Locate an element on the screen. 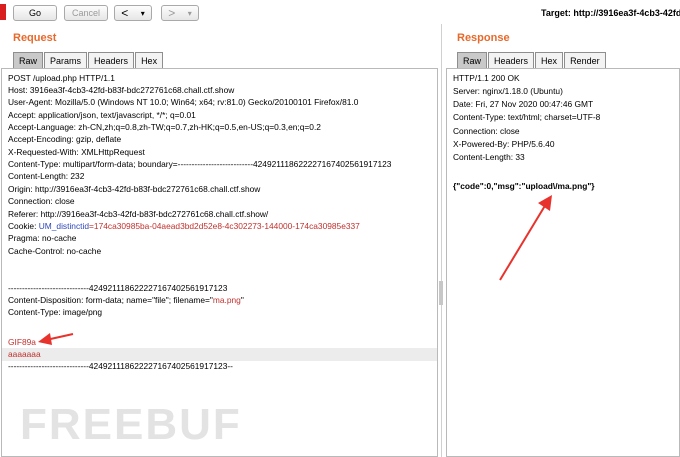  arrow-to-response-body is located at coordinates (525, 238).